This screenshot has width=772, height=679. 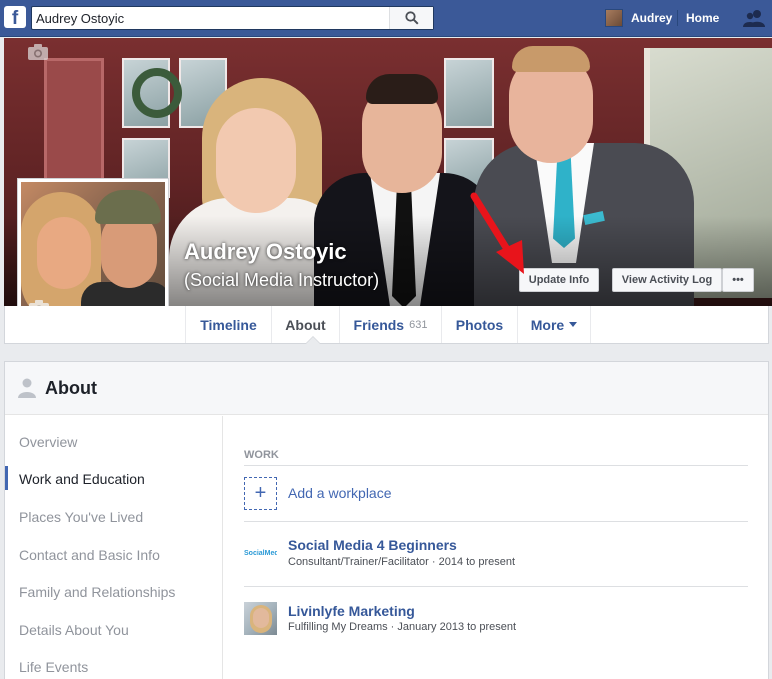 What do you see at coordinates (497, 233) in the screenshot?
I see `red-arrow-icon` at bounding box center [497, 233].